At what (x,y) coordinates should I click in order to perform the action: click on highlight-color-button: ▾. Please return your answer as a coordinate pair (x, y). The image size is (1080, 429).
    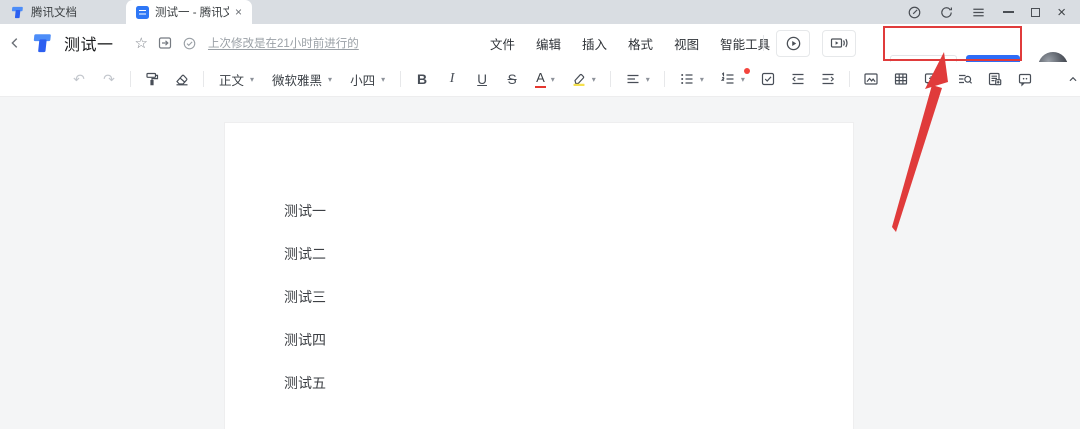
    Looking at the image, I should click on (583, 79).